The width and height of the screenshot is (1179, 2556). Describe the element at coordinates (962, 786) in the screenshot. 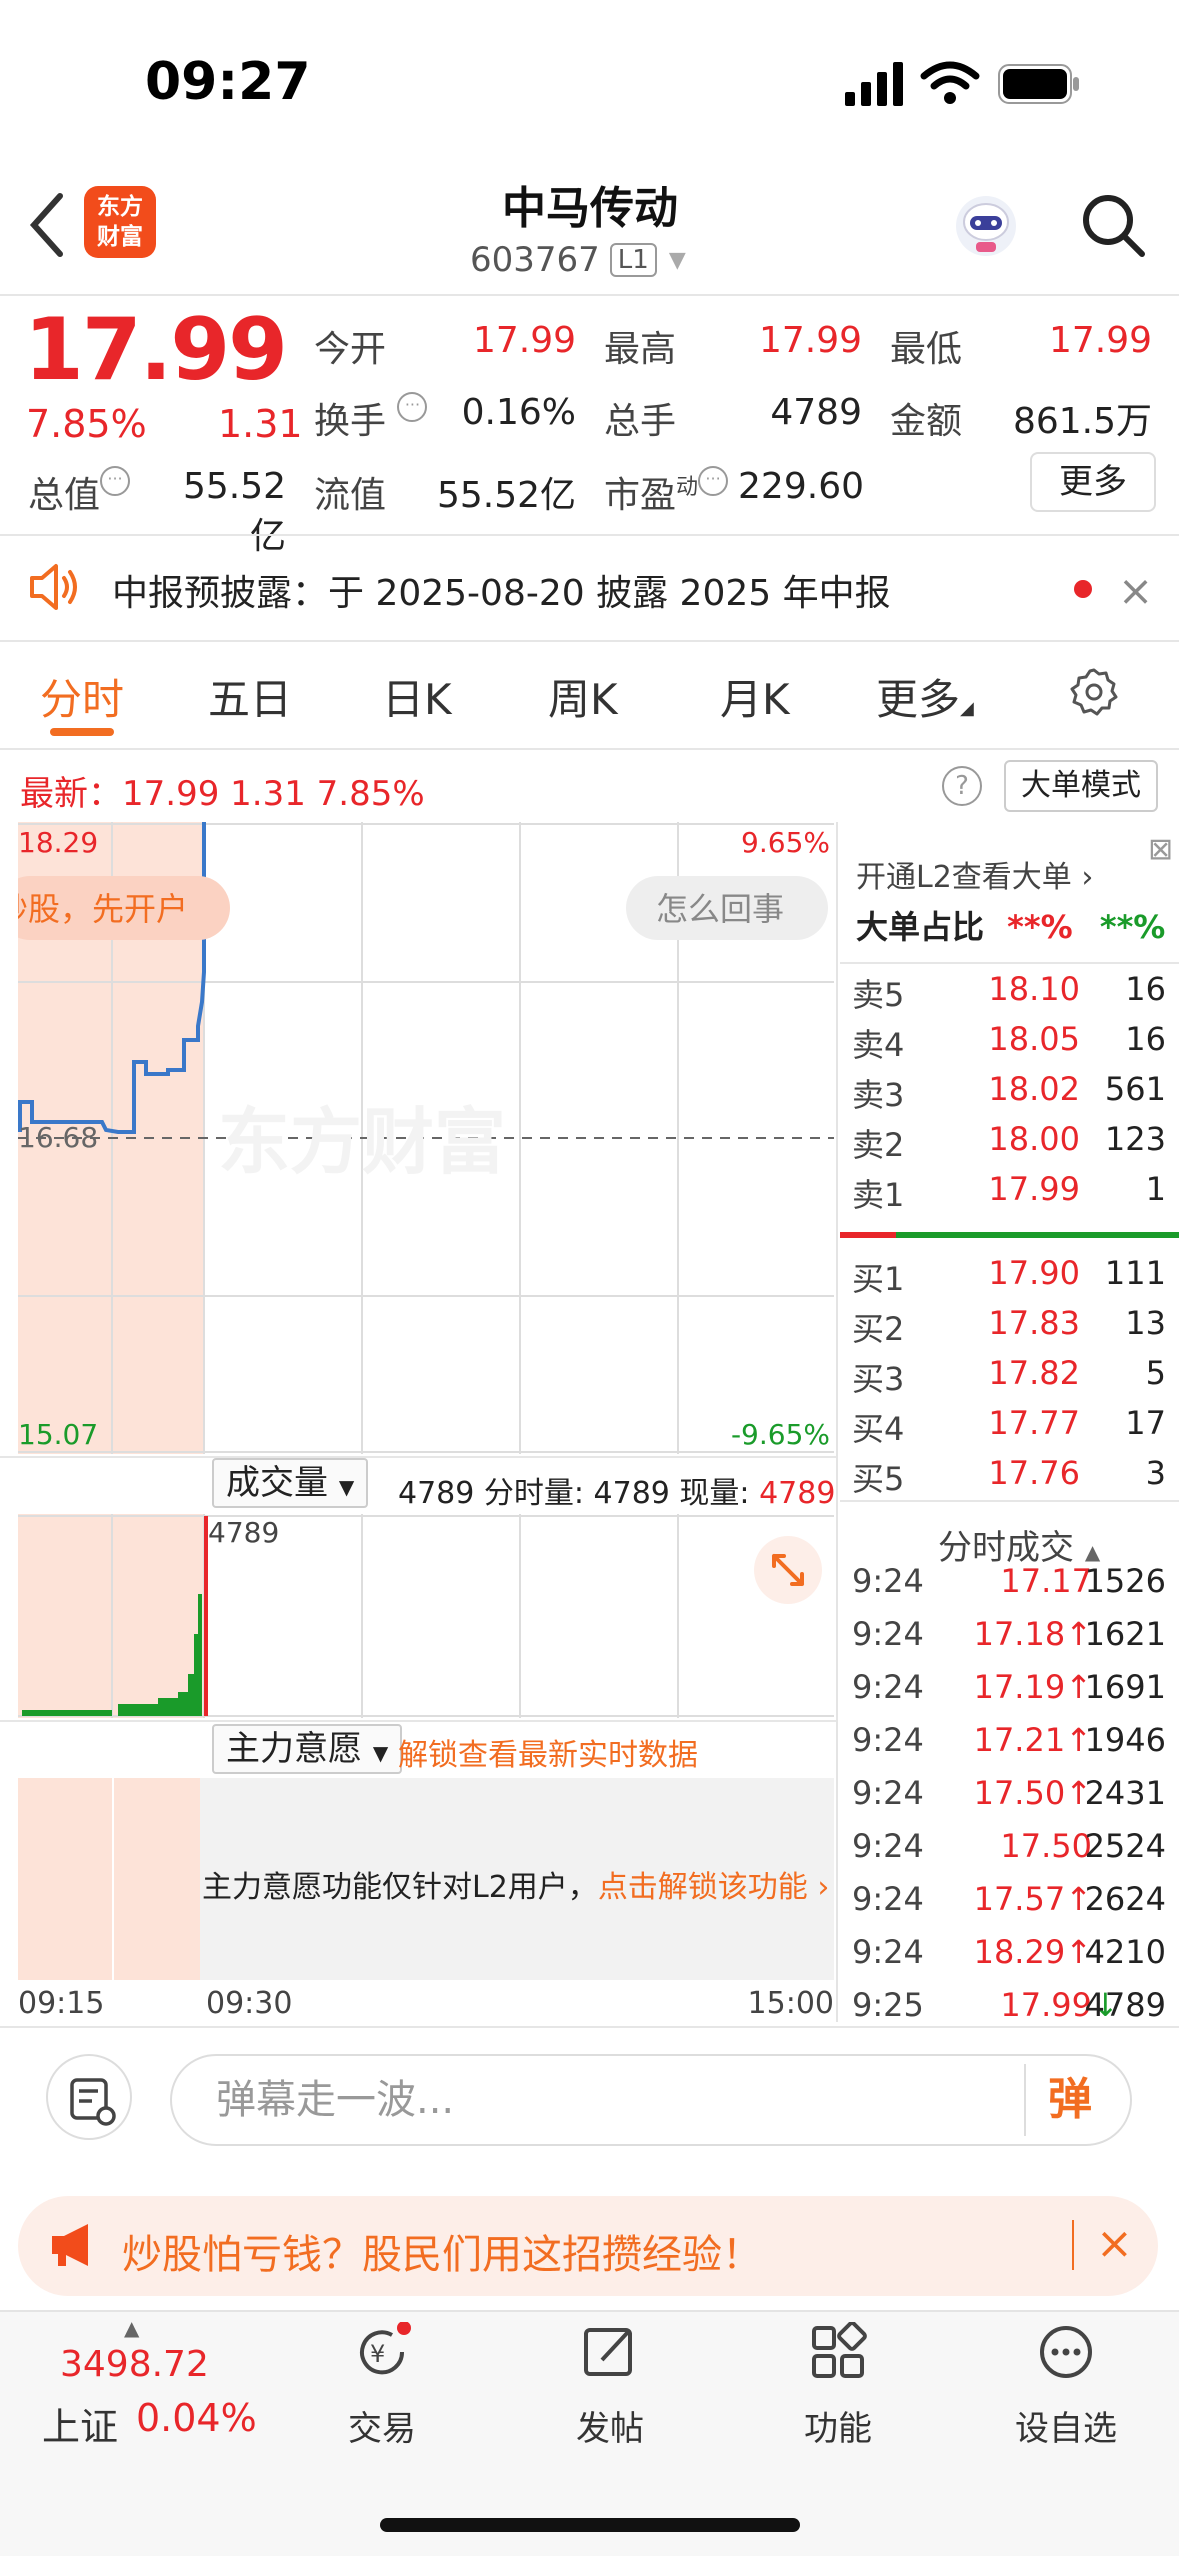

I see `help-icon: ?` at that location.